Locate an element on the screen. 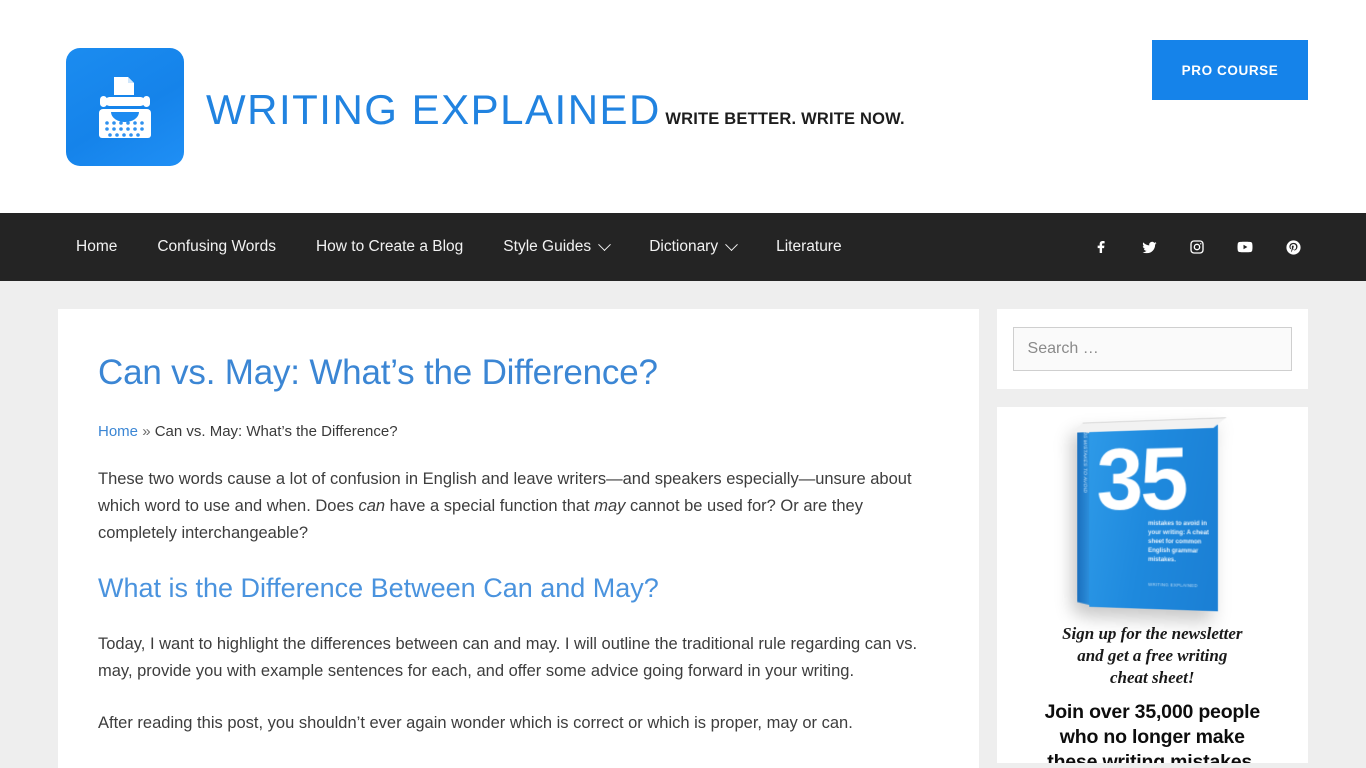 This screenshot has width=1366, height=768. instagram-icon is located at coordinates (1197, 247).